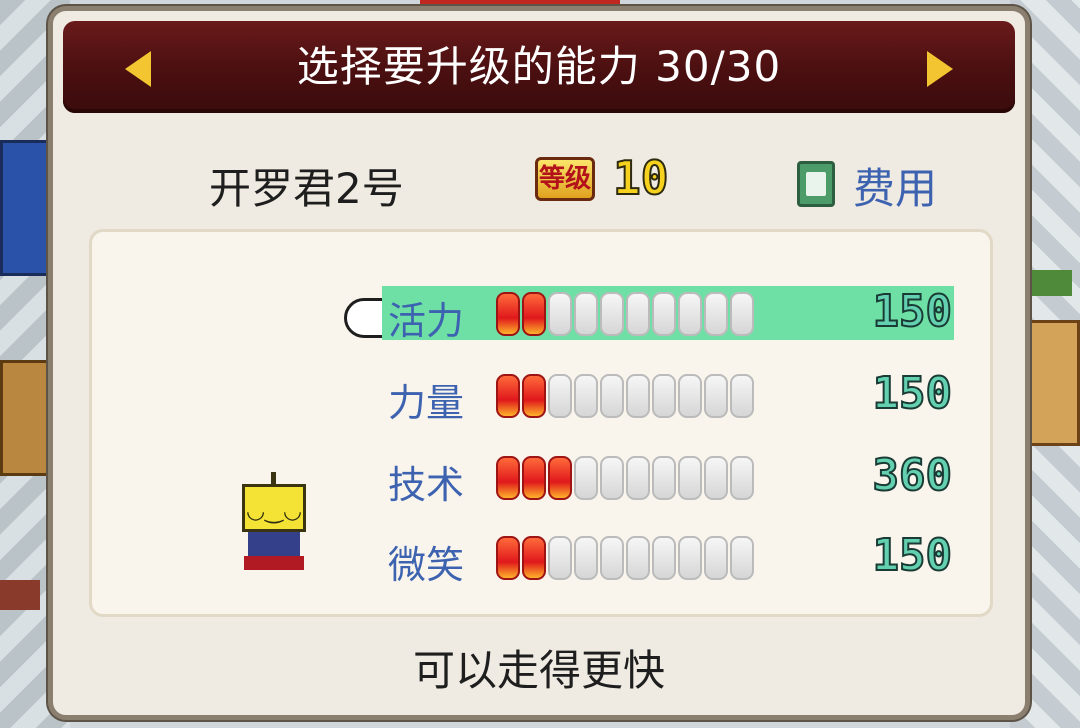 This screenshot has height=728, width=1080. Describe the element at coordinates (426, 565) in the screenshot. I see `stat-name: 微笑` at that location.